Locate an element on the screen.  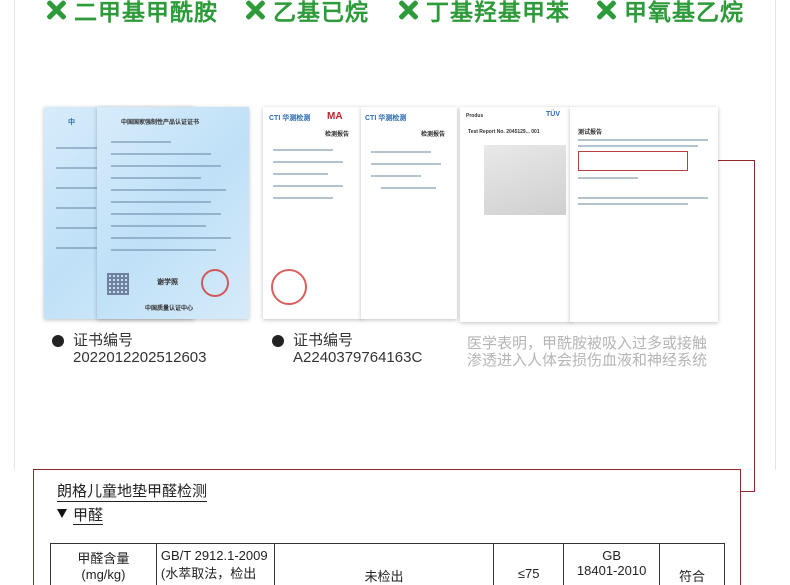
cma-logo-icon: MA is located at coordinates (335, 116).